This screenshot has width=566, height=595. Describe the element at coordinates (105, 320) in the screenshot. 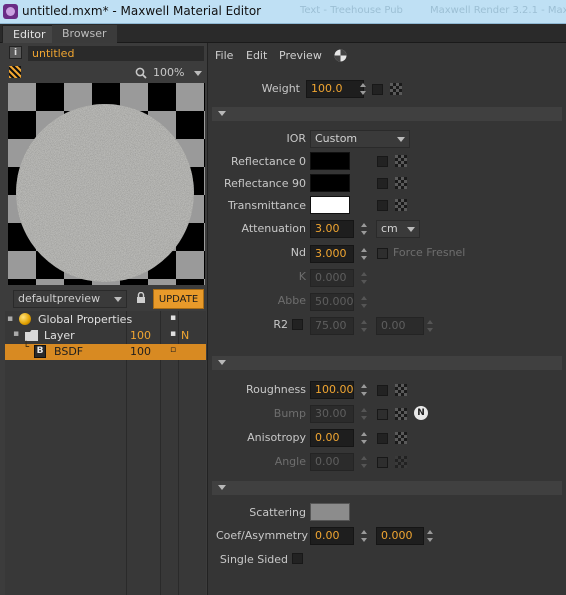

I see `tree-row-global-properties: ▪ Global Properties ▪` at that location.